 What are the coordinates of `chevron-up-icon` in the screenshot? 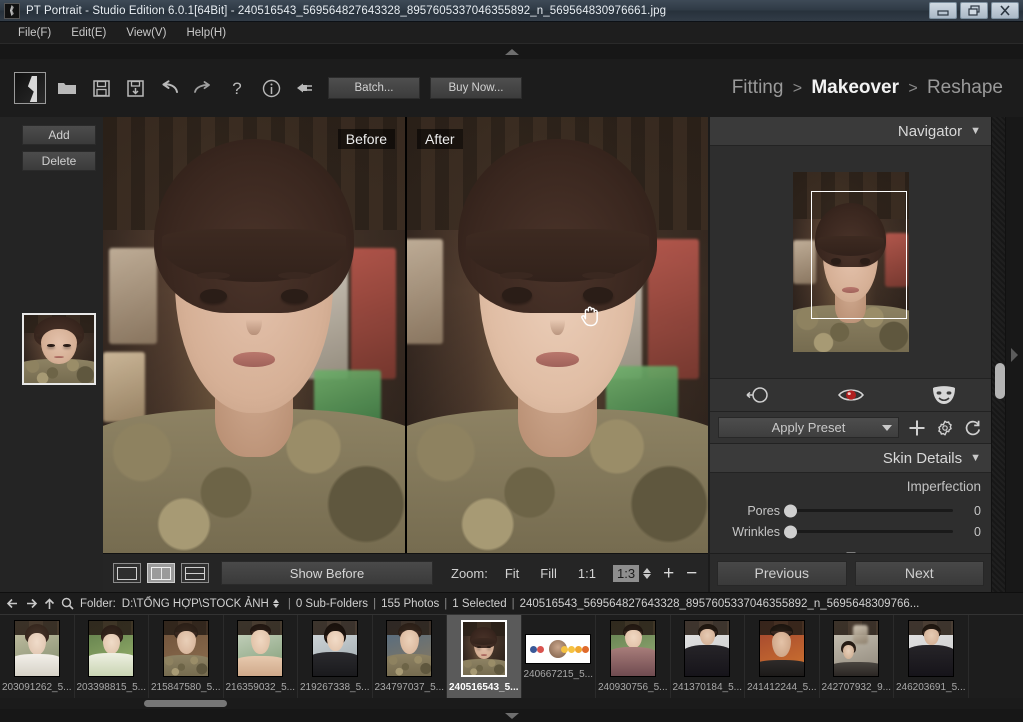 It's located at (511, 51).